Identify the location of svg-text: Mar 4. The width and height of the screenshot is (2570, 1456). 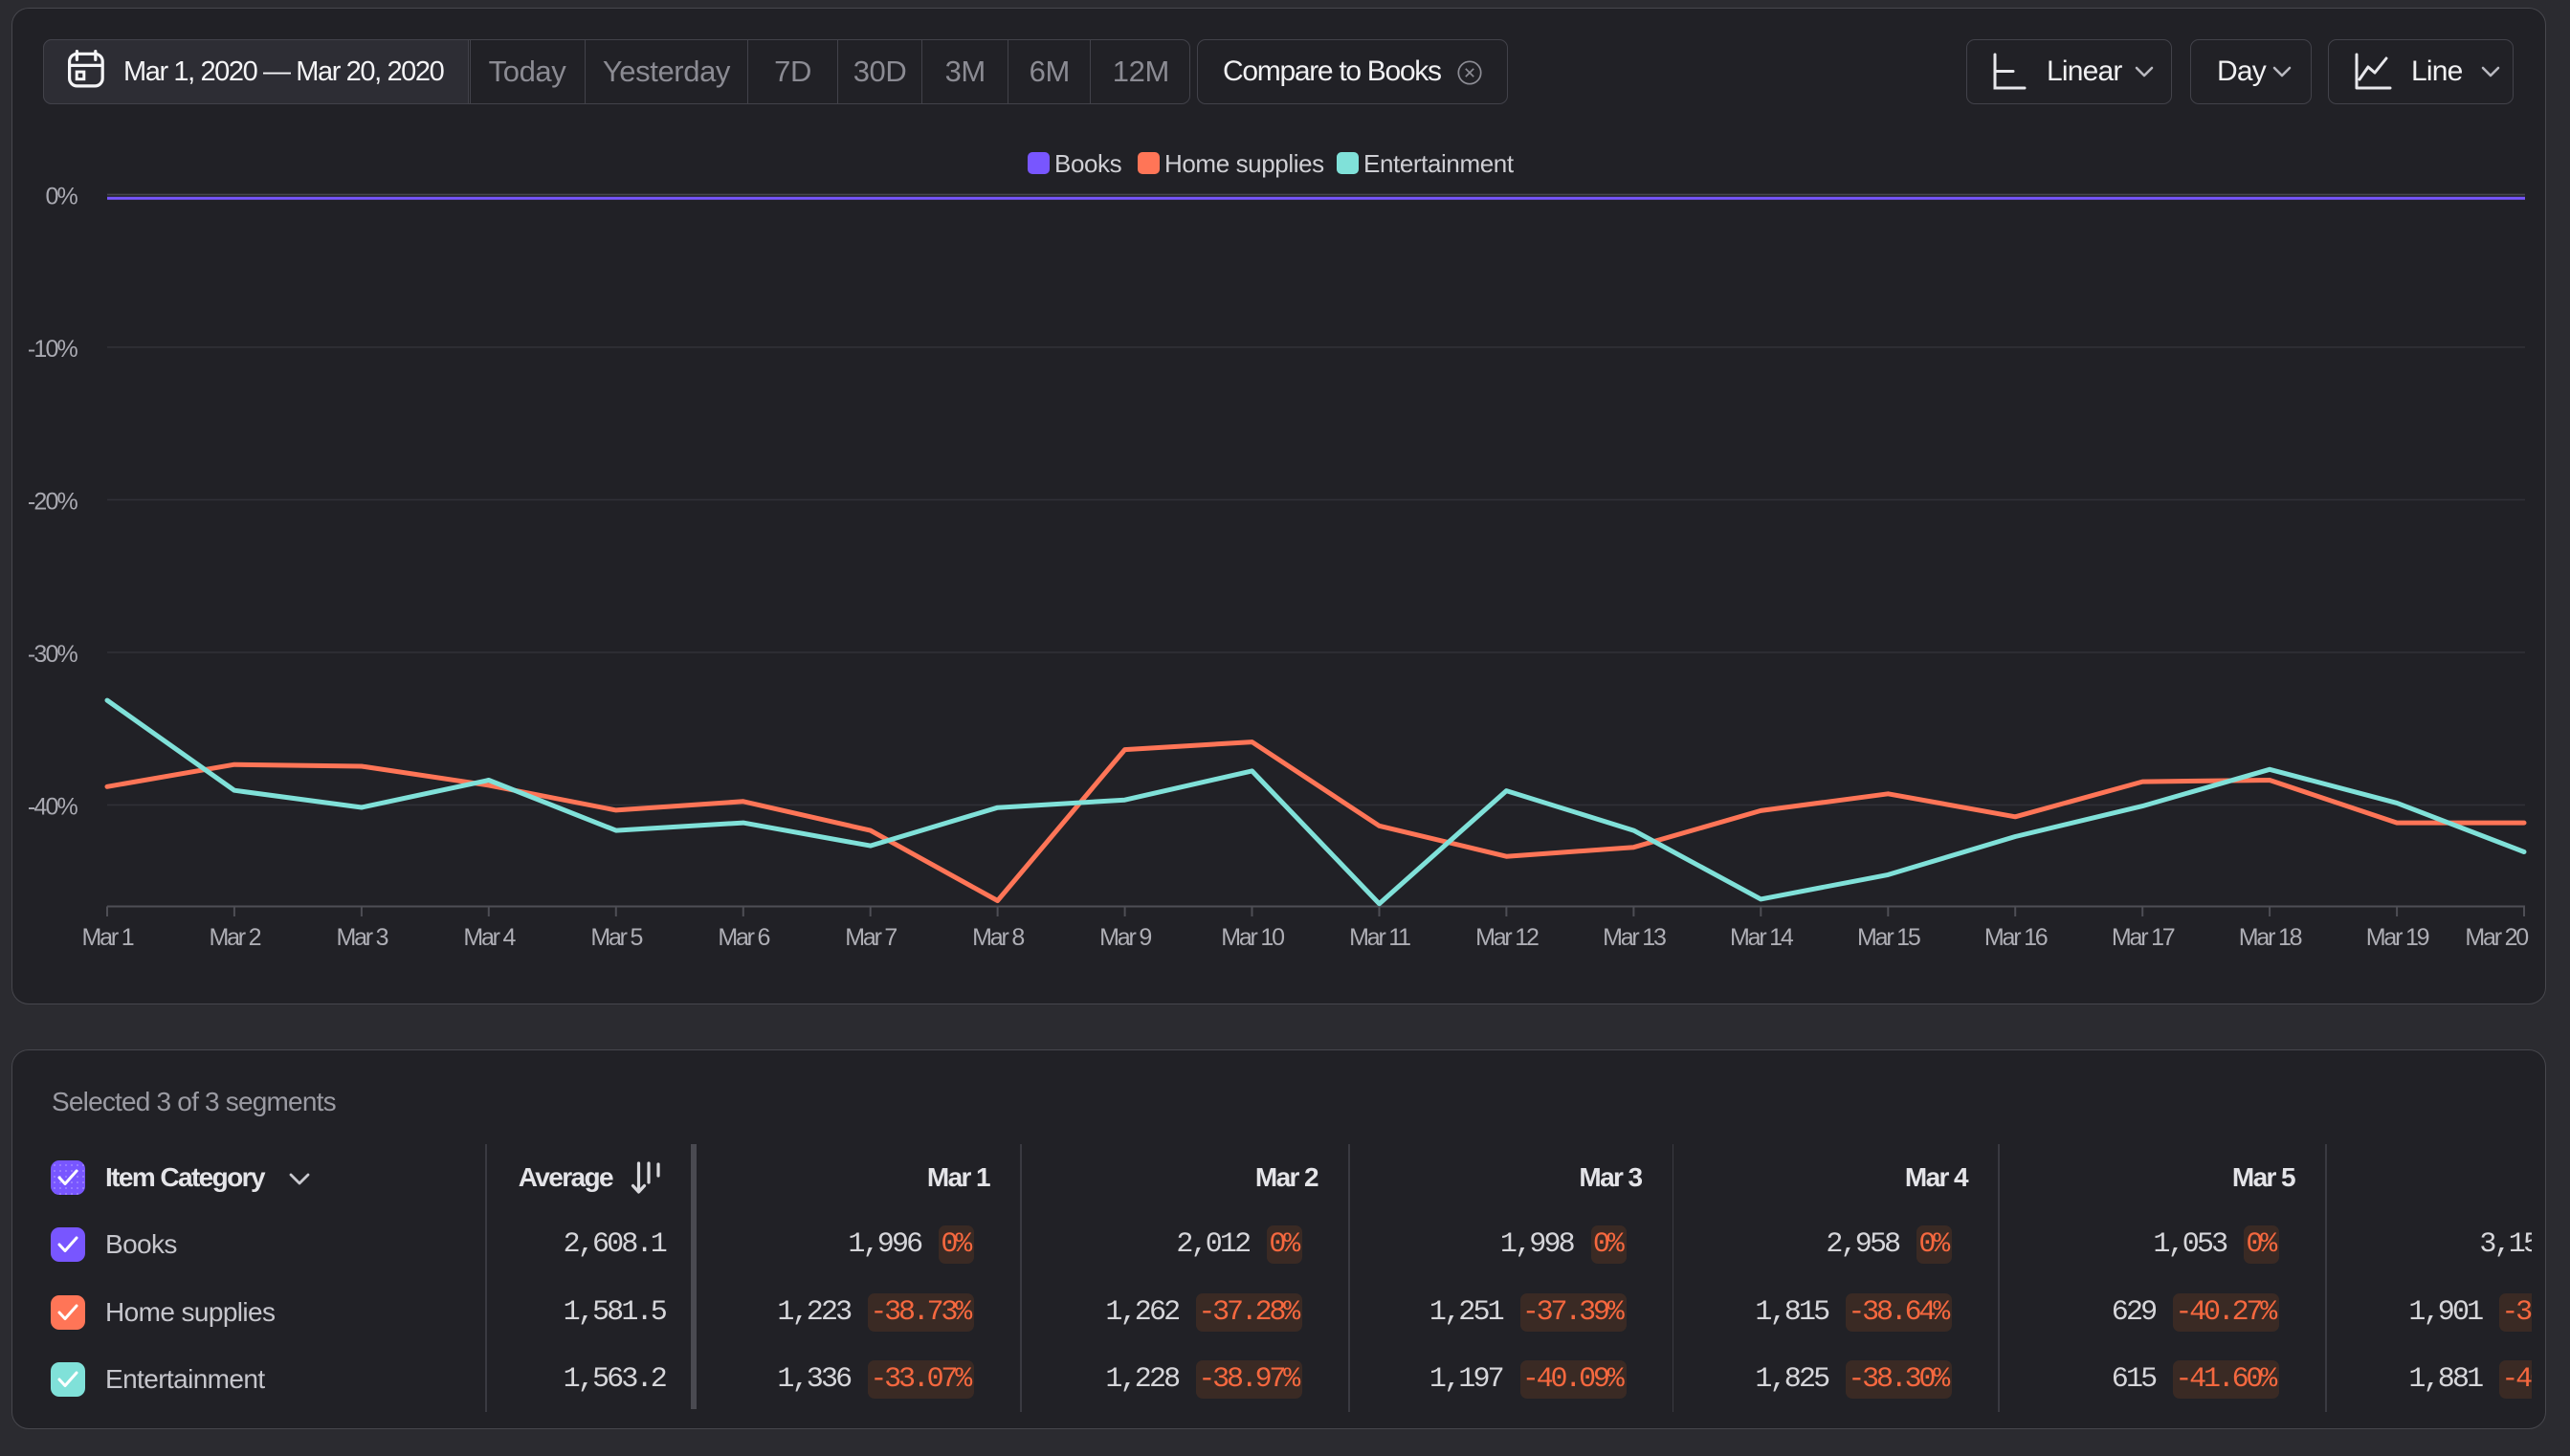
(489, 938).